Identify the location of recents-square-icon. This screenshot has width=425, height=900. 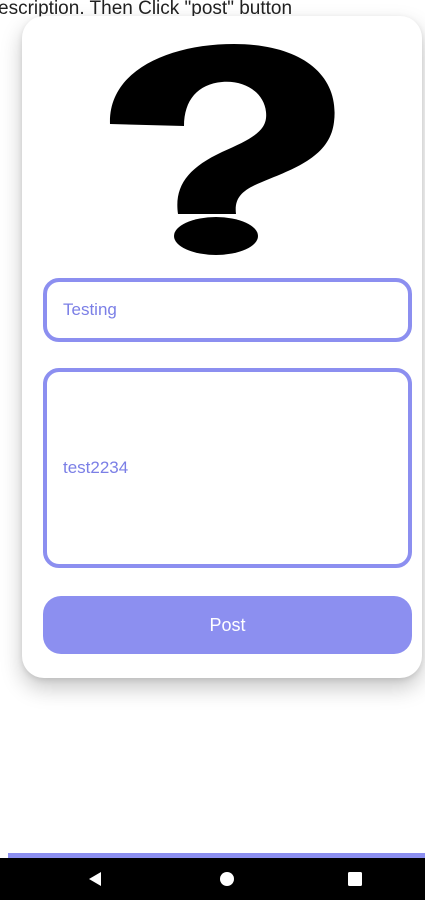
(355, 879).